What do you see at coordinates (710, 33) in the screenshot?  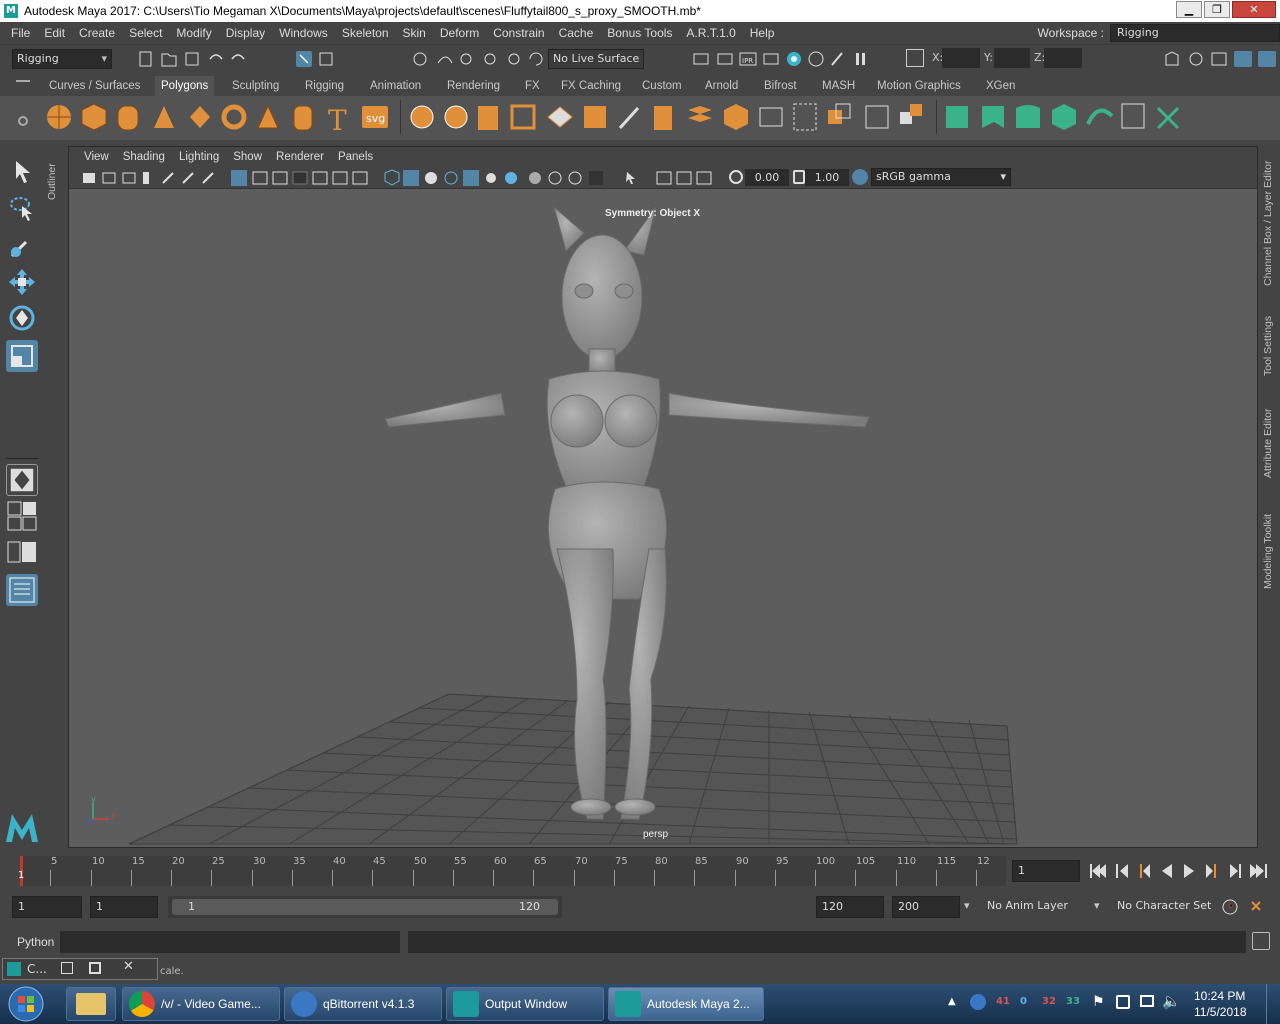 I see `menu-art: A.R.T.1.0` at bounding box center [710, 33].